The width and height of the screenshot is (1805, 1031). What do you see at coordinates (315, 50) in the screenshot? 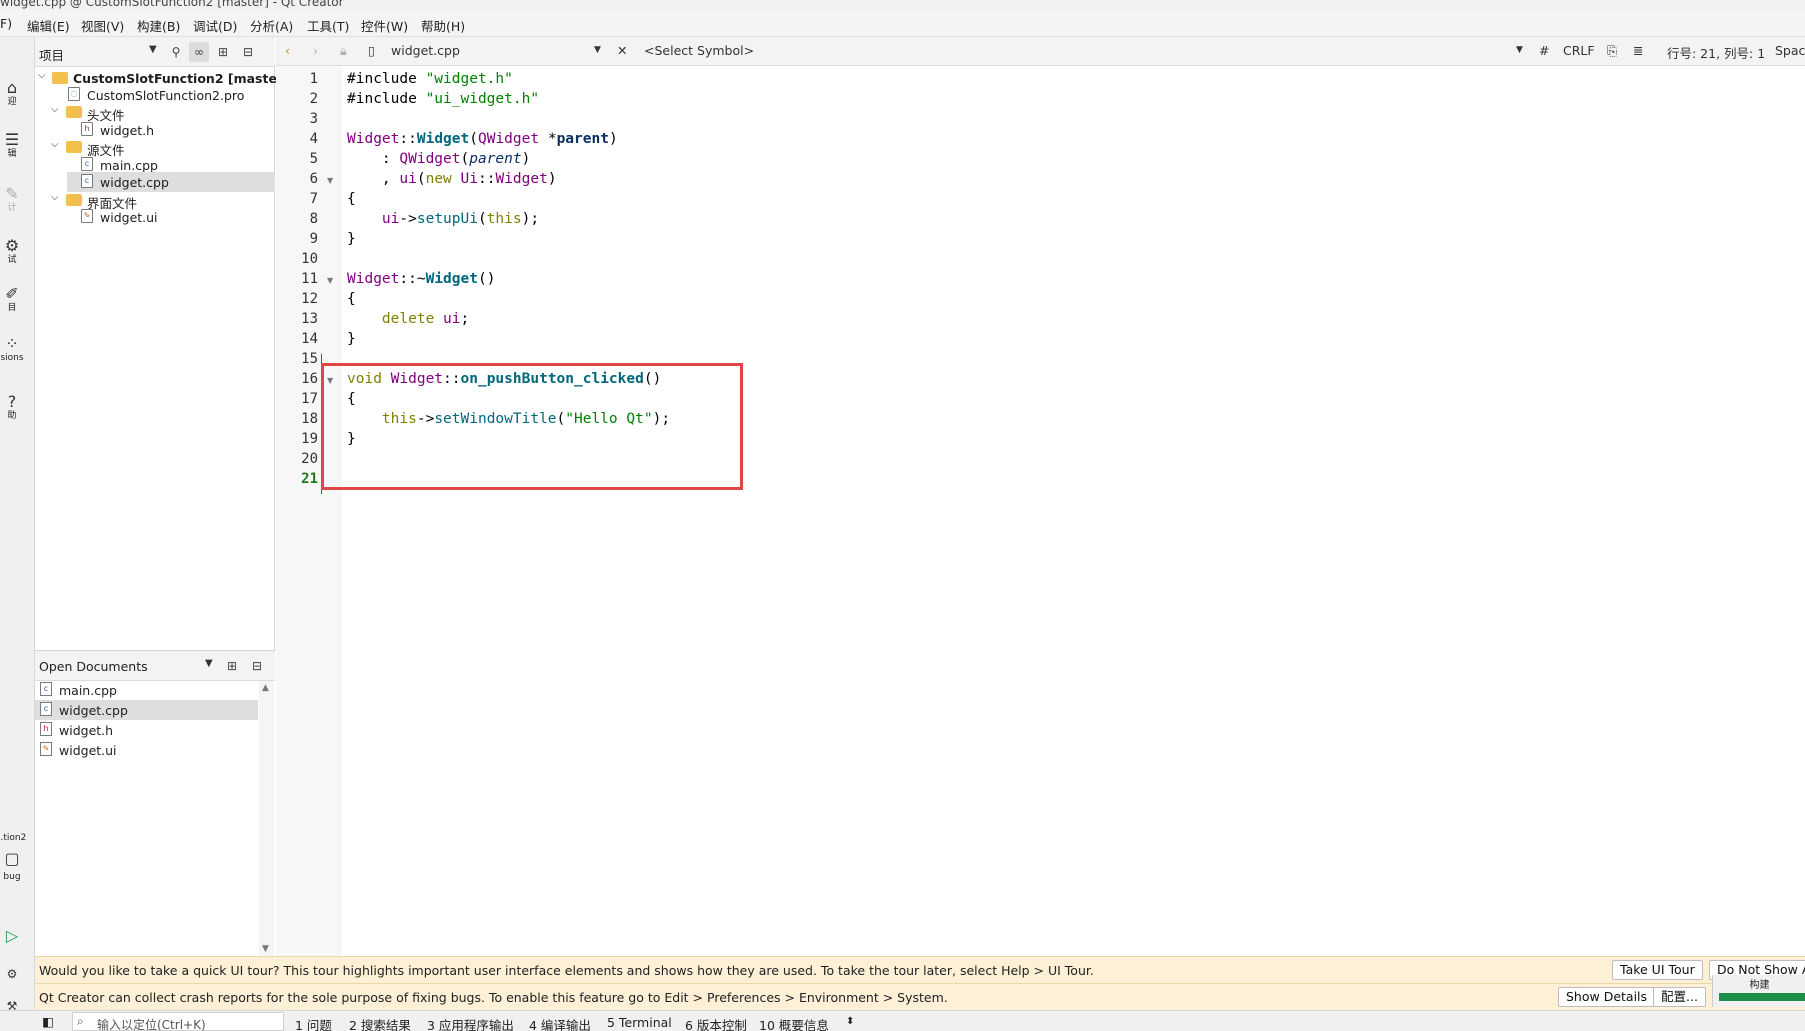
I see `forward-icon: ›` at bounding box center [315, 50].